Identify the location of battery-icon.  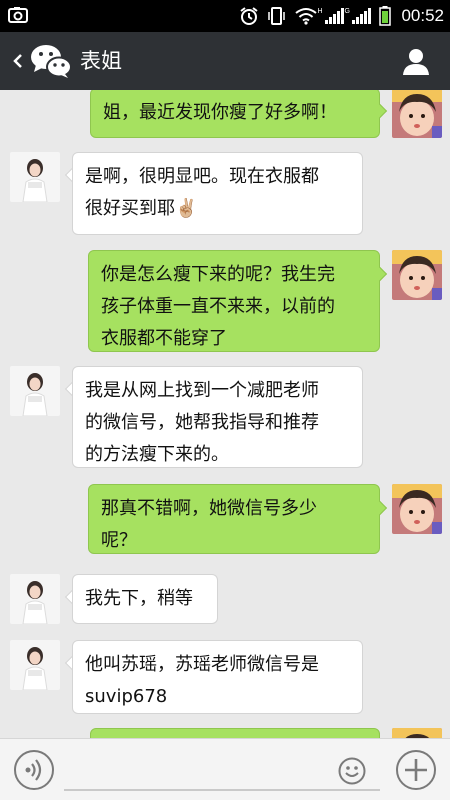
(385, 16).